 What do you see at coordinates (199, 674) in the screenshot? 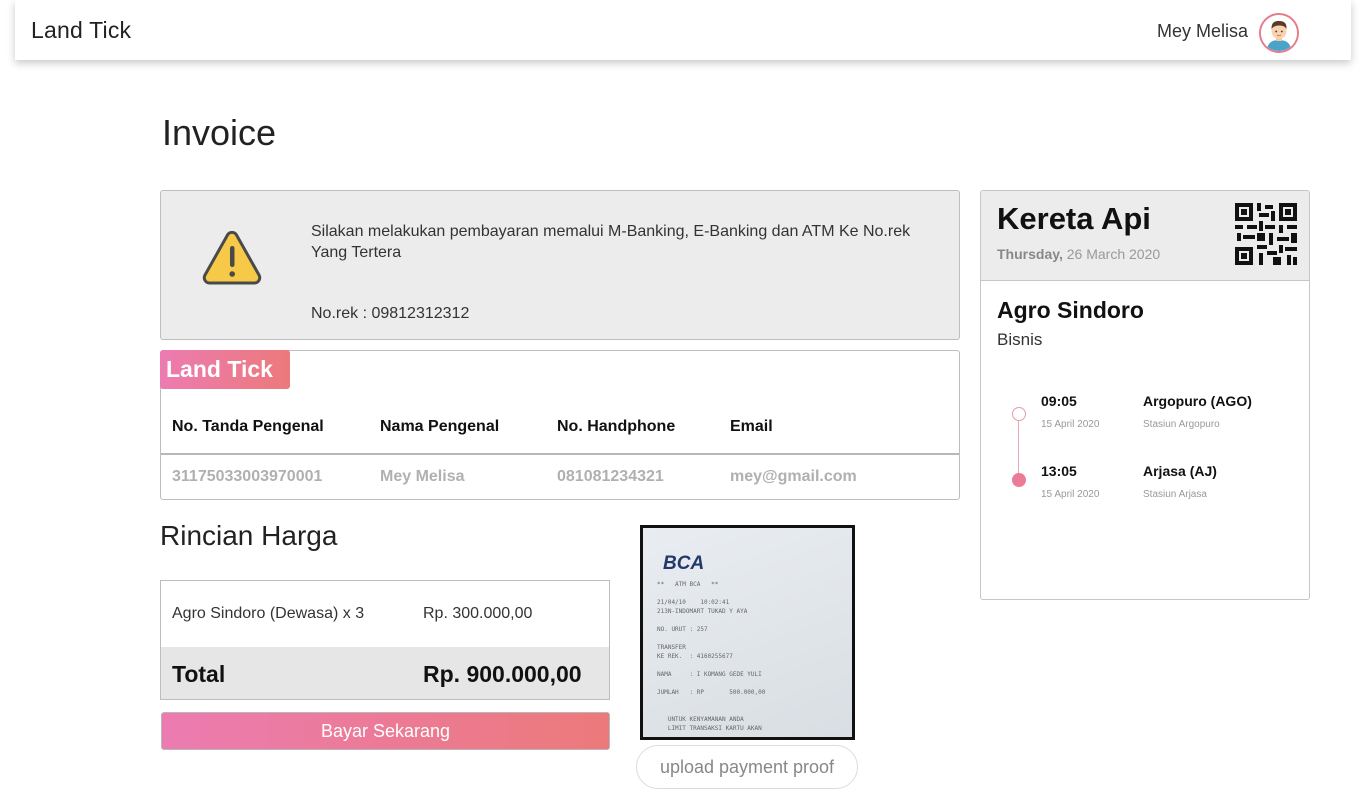
I see `total-label: Total` at bounding box center [199, 674].